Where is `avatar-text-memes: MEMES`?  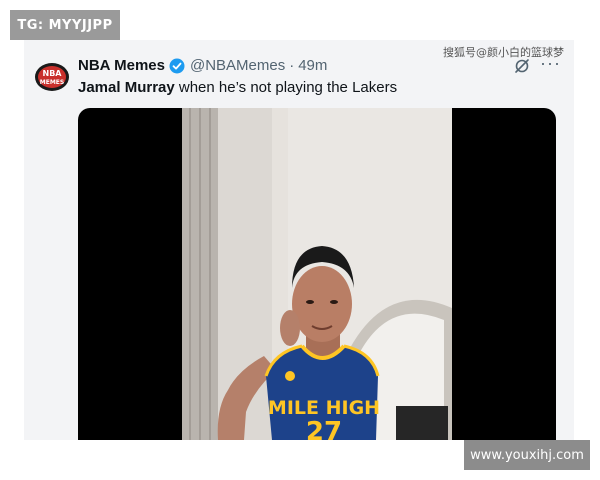
avatar-text-memes: MEMES is located at coordinates (52, 82).